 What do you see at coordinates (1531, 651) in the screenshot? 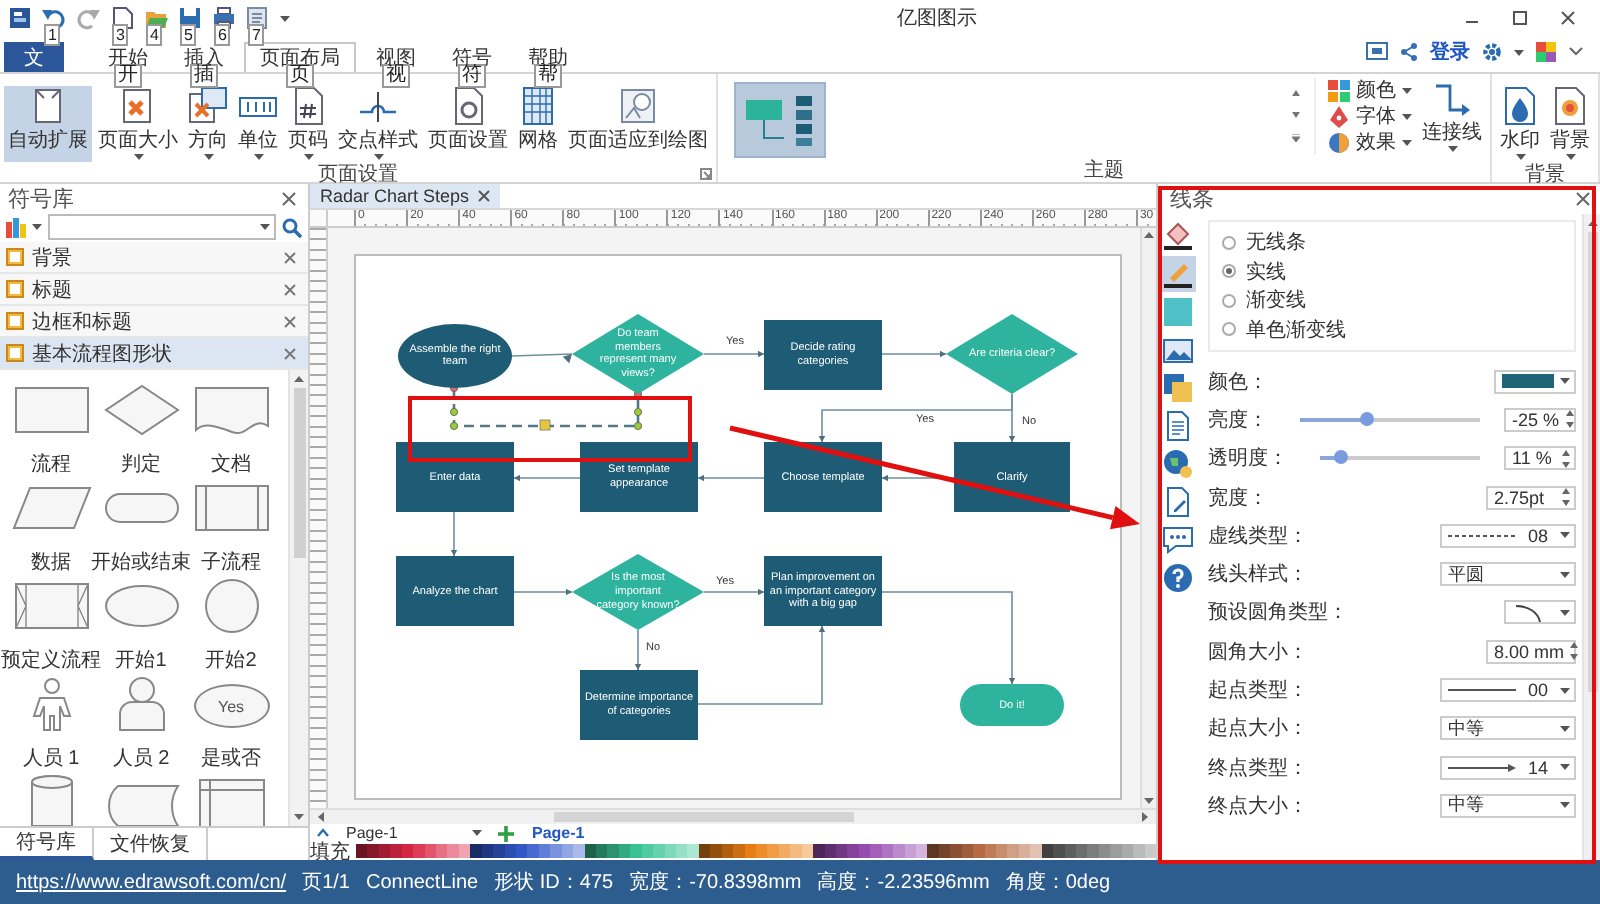
I see `spin-field: 8.00 mm` at bounding box center [1531, 651].